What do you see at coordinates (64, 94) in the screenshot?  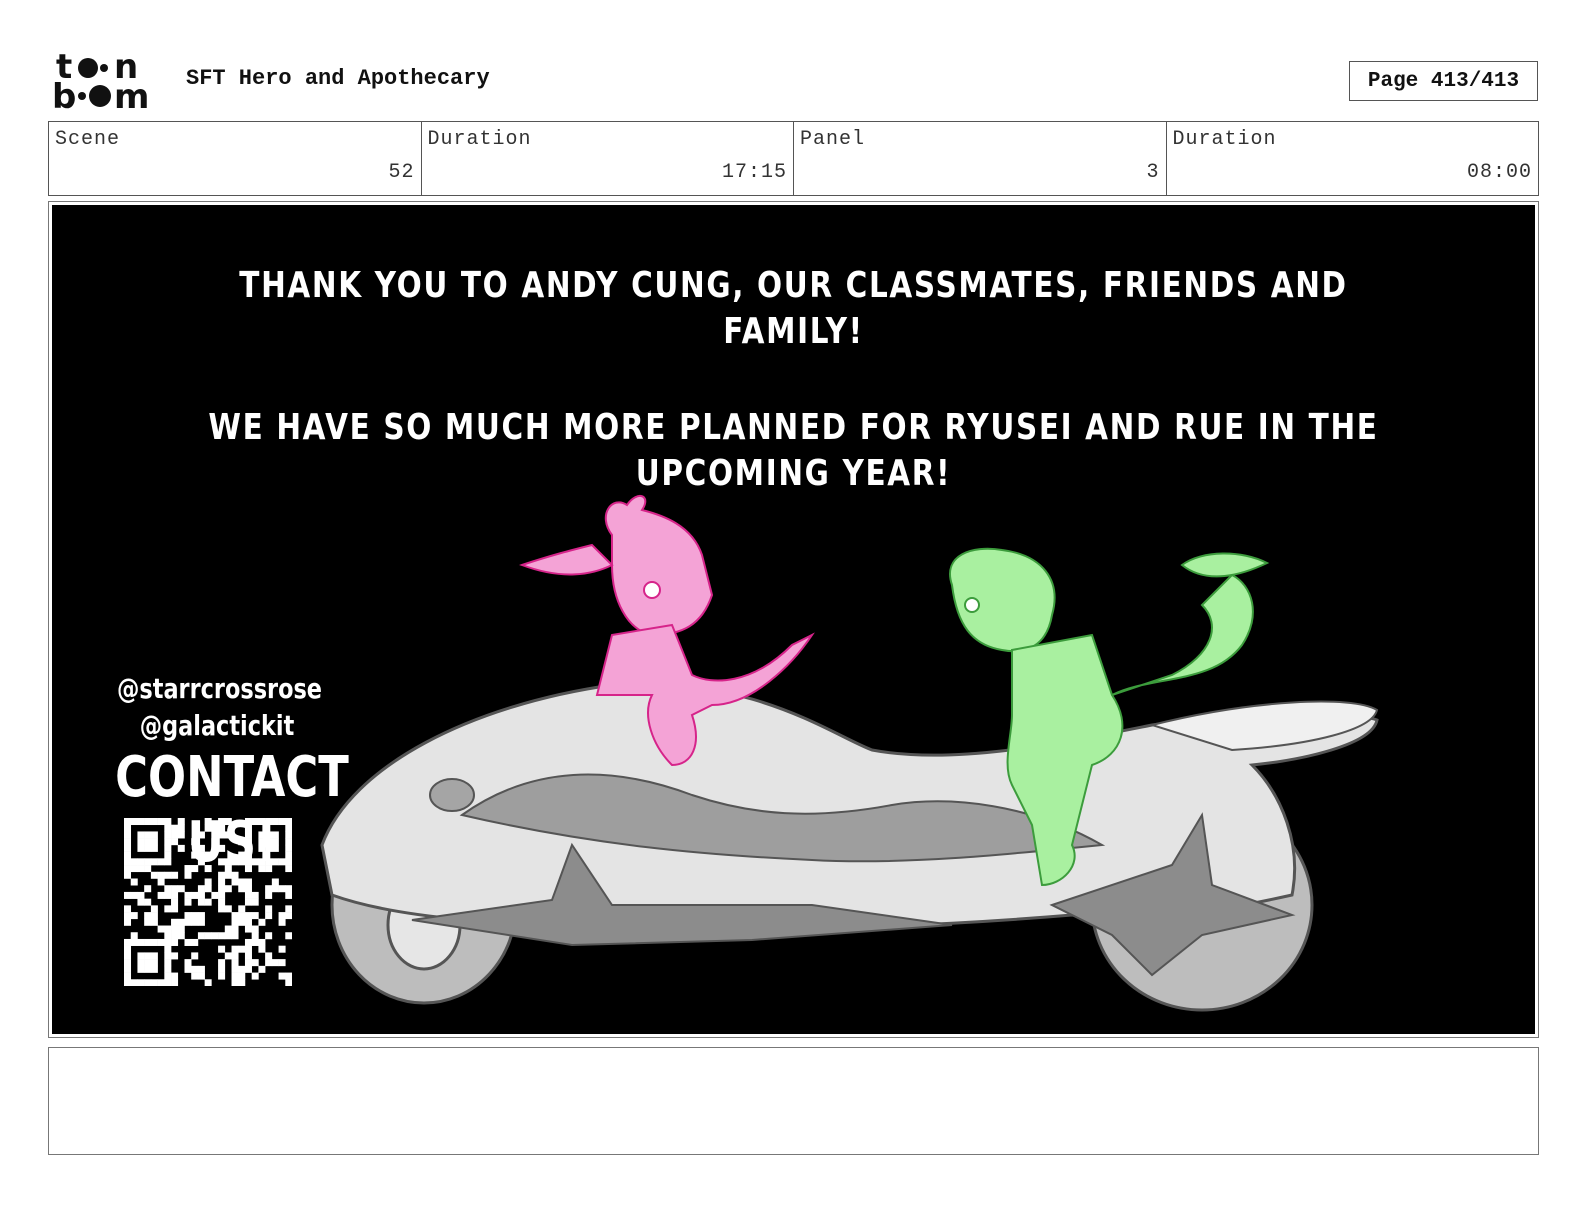 I see `svg-text: b` at bounding box center [64, 94].